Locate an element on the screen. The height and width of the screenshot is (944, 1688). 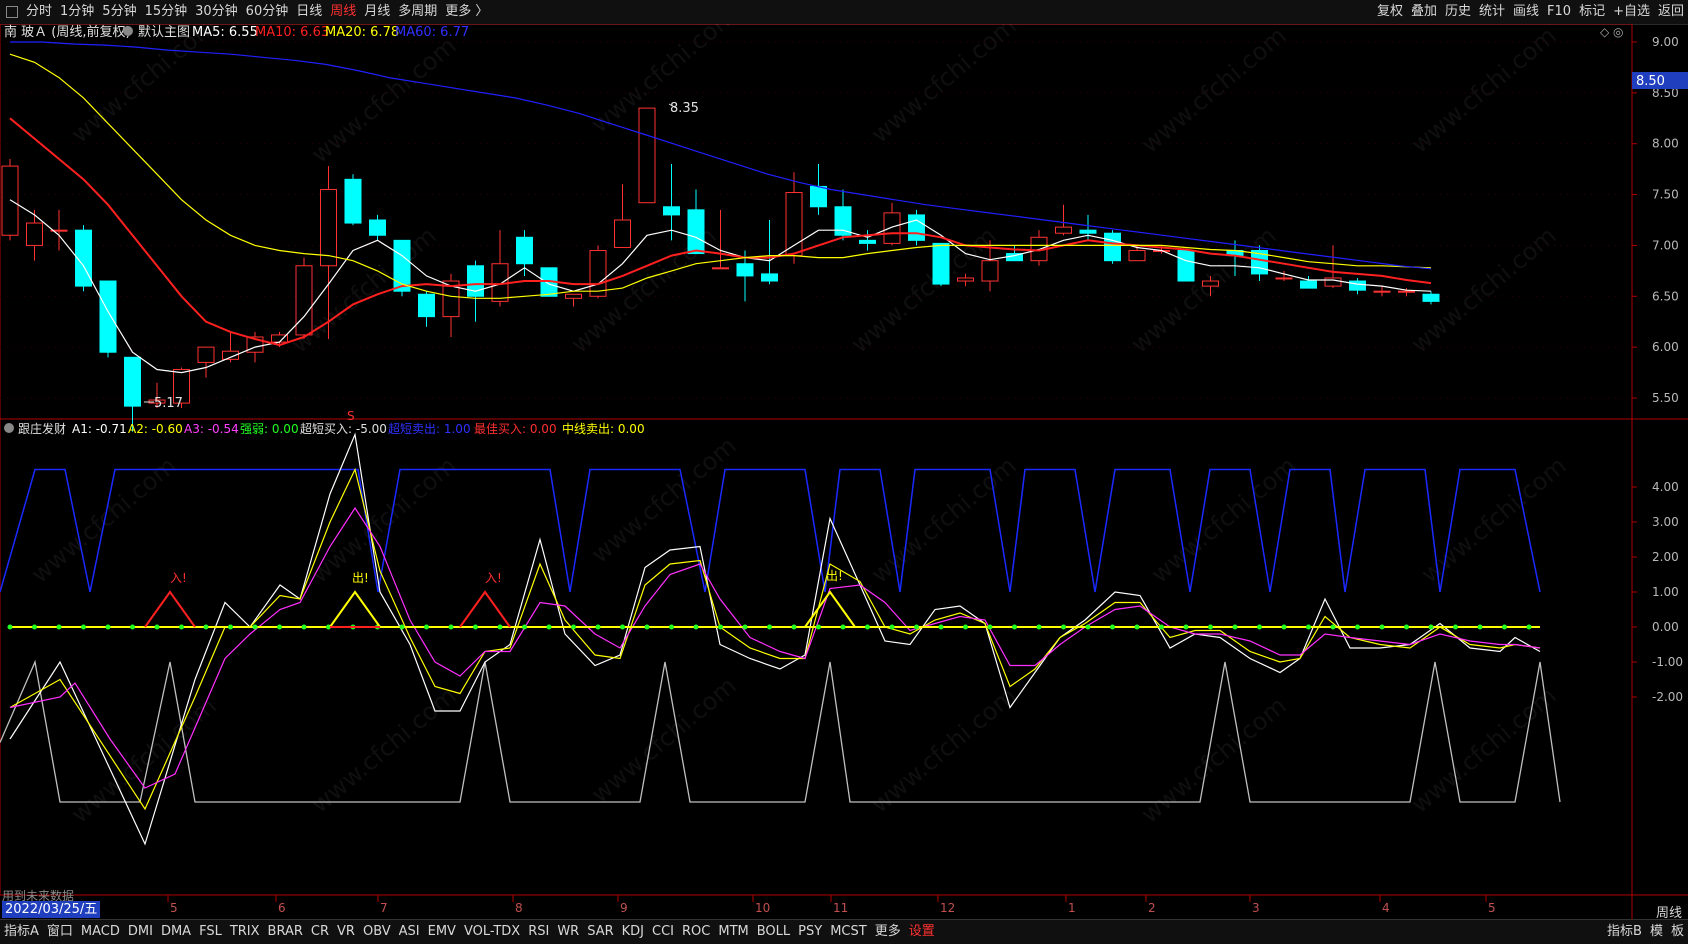
expand-icon: ◇ ◎ is located at coordinates (1612, 32).